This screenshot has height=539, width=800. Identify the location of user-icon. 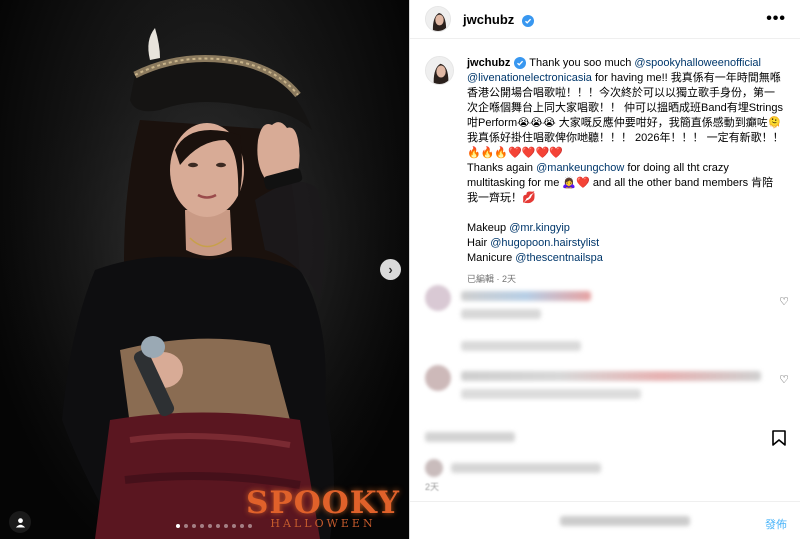
(20, 522).